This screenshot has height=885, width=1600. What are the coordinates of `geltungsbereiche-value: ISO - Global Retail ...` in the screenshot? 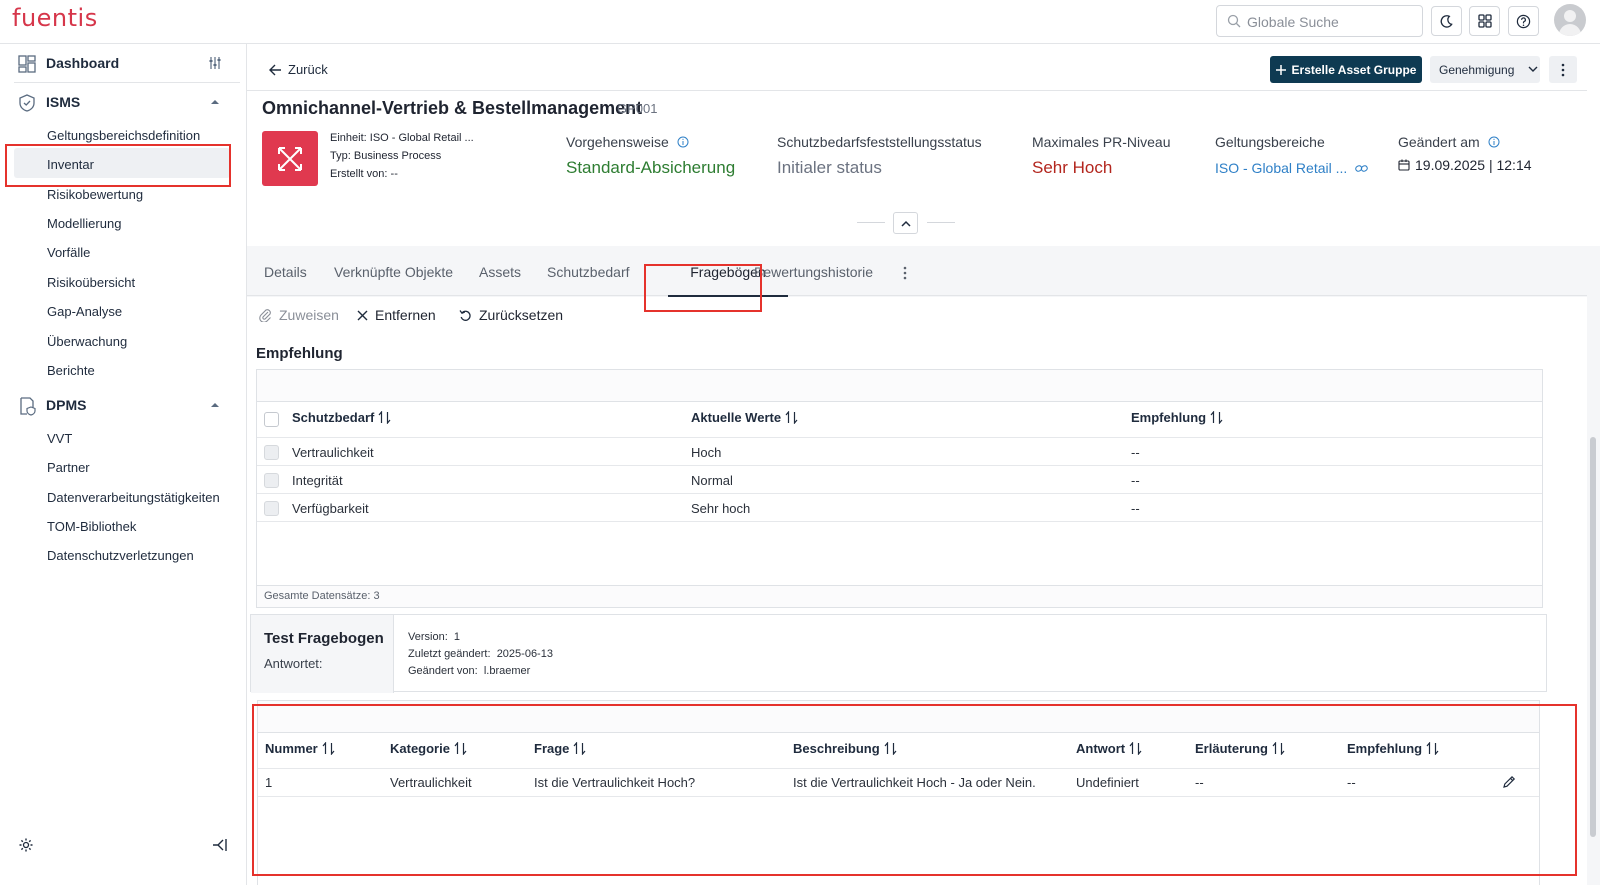 It's located at (1281, 168).